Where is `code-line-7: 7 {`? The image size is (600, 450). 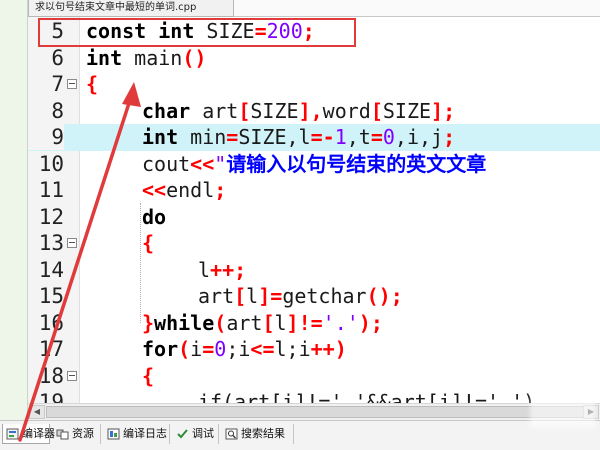
code-line-7: 7 { is located at coordinates (314, 84).